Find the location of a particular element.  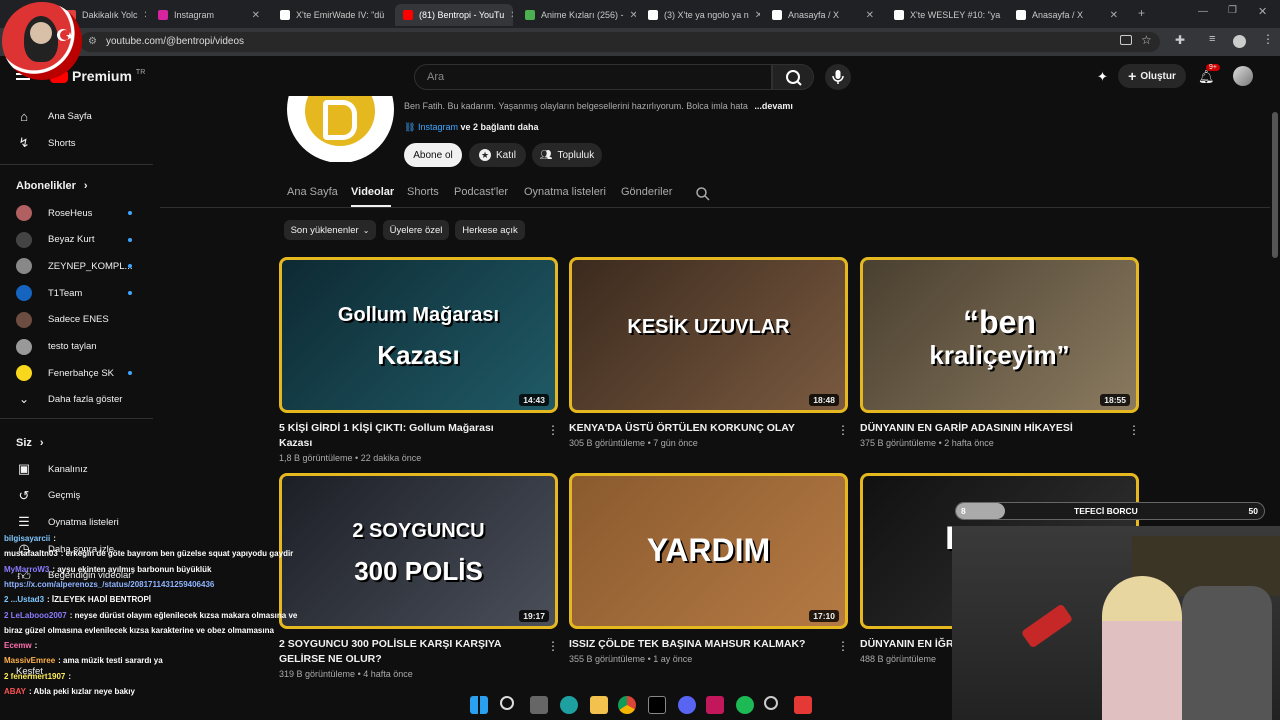

browser-tab: (81) Bentropi - YouTu ✕ is located at coordinates (454, 15).